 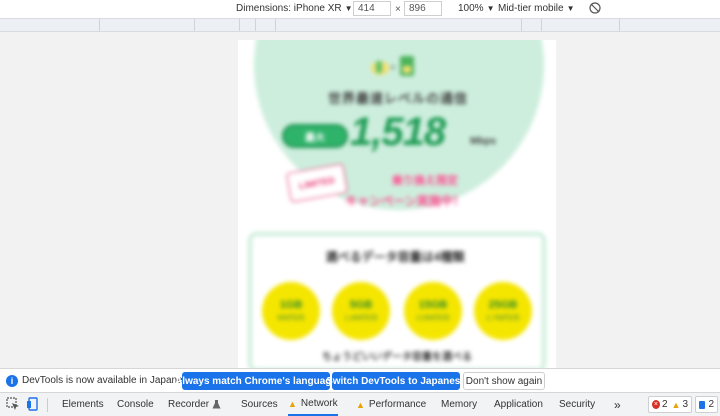 I want to click on messages-counter: 2, so click(x=706, y=404).